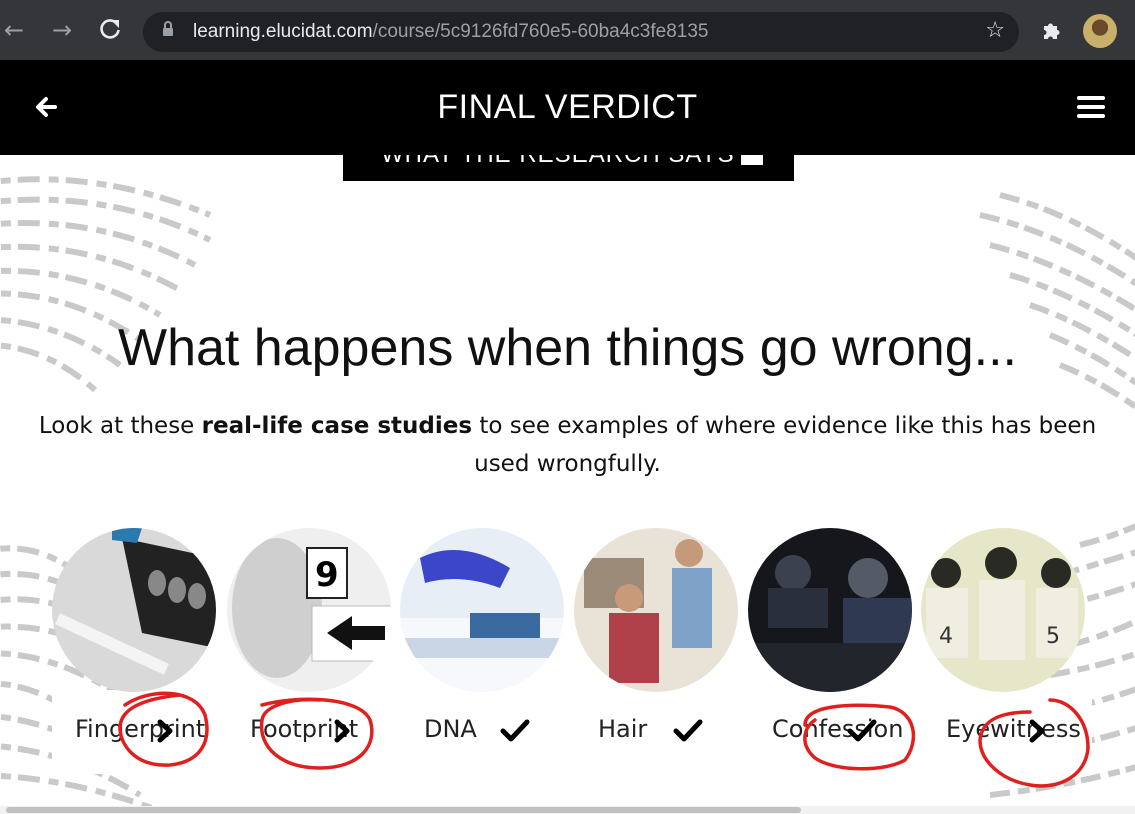 The image size is (1135, 814). Describe the element at coordinates (110, 30) in the screenshot. I see `reload-icon` at that location.